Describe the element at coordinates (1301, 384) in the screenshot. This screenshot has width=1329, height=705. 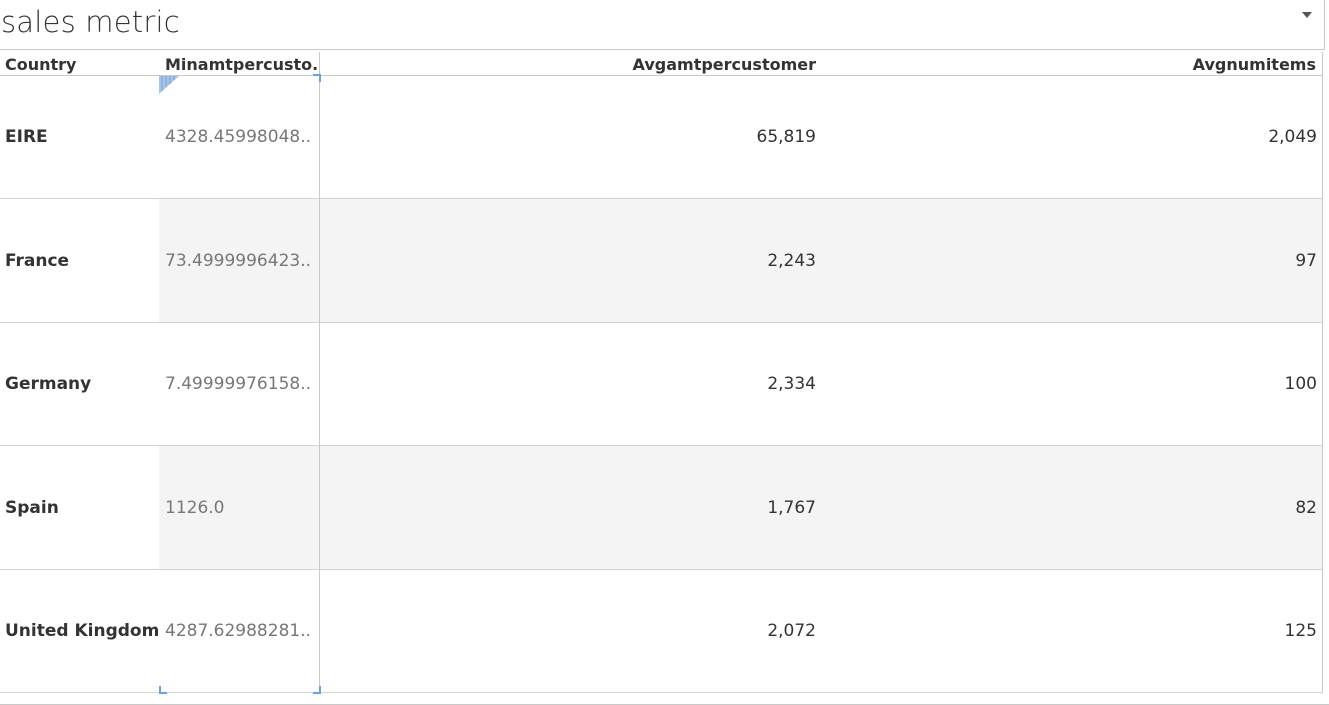
I see `cell-avgnumitems: 100` at that location.